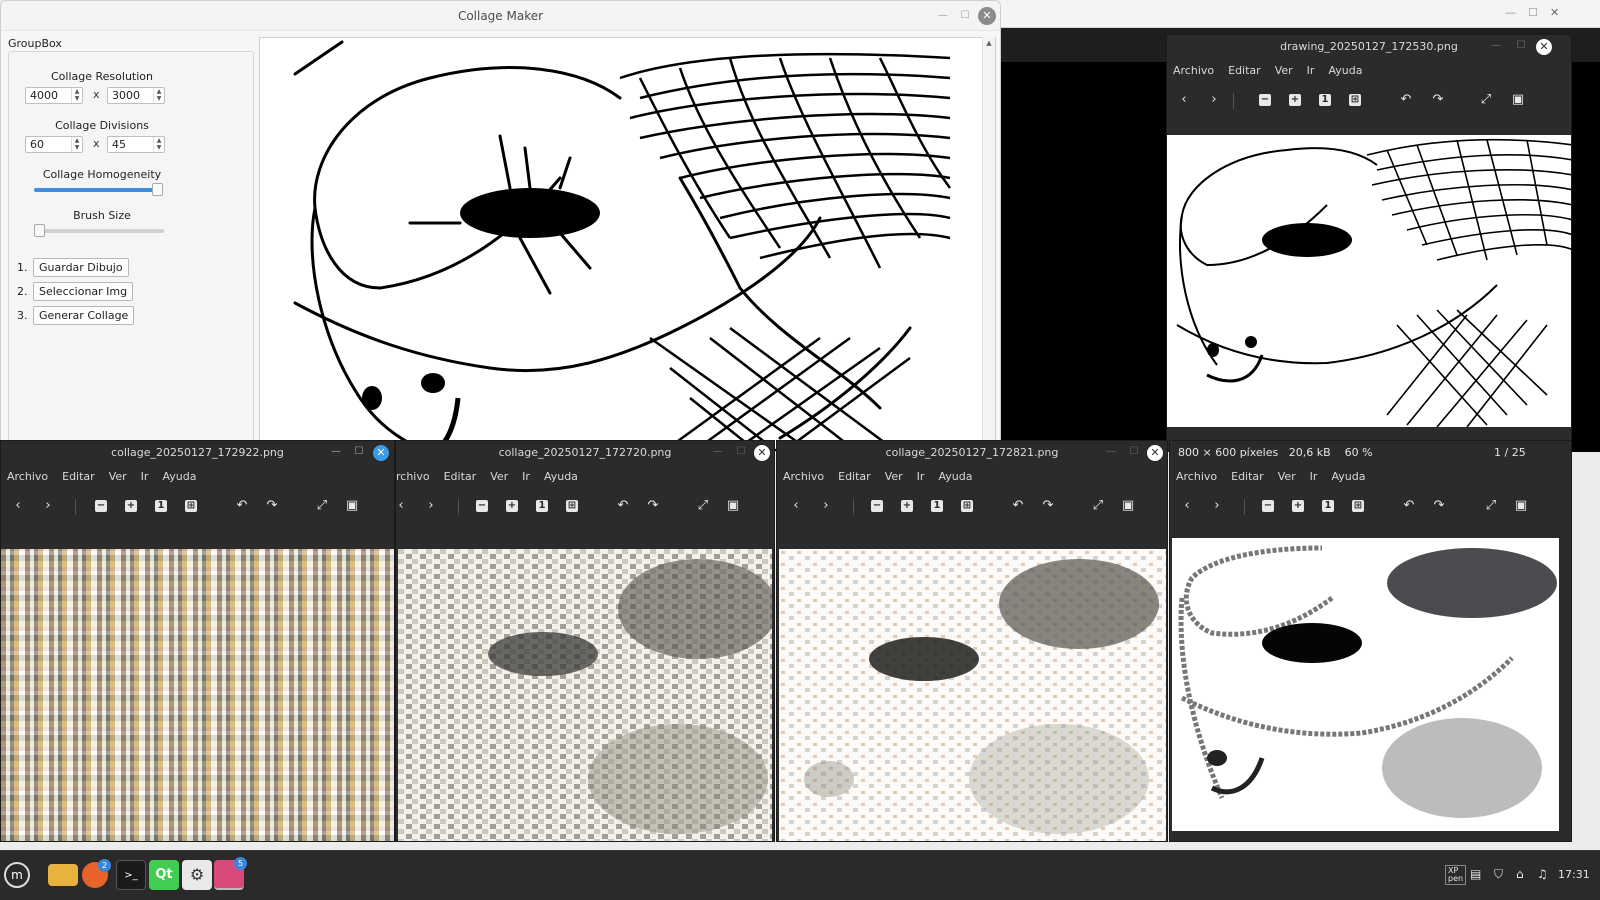 The image size is (1600, 900). I want to click on sound-icon: ♫, so click(1542, 874).